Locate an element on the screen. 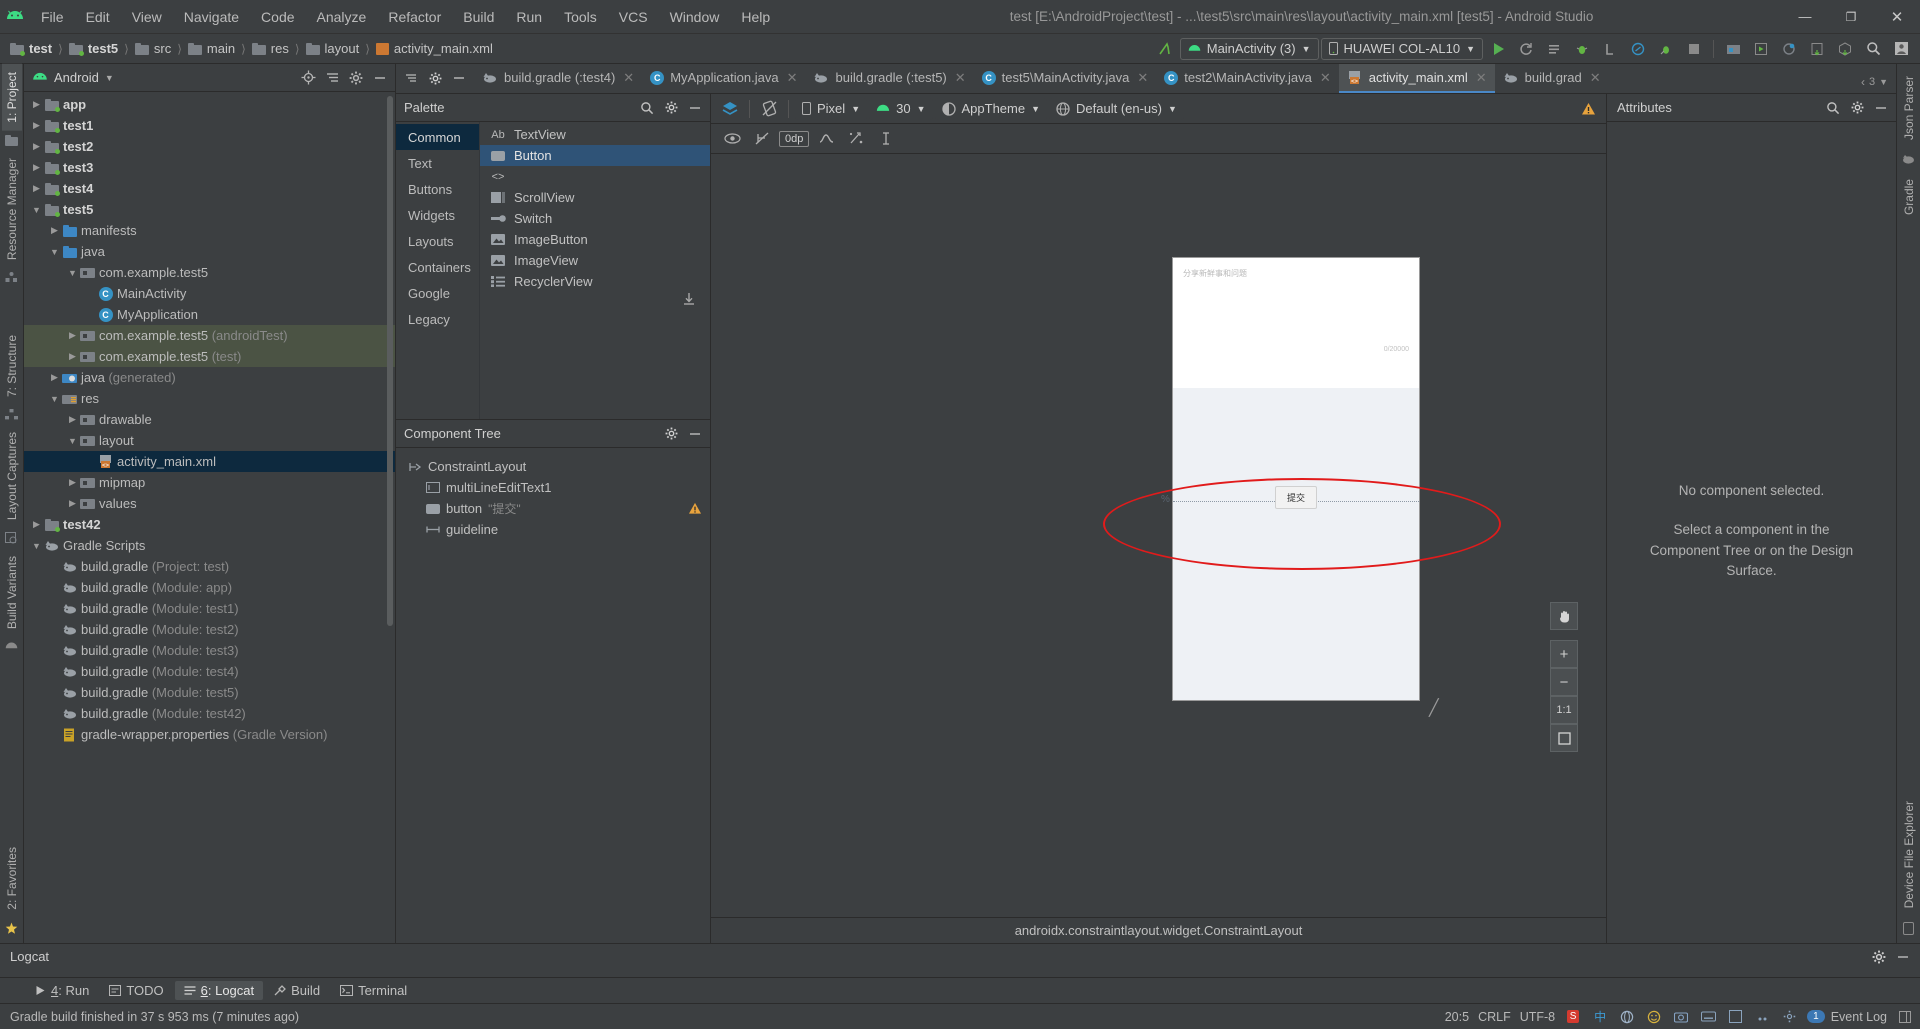 The height and width of the screenshot is (1029, 1920). project-tree-row: ▶ java (generated) is located at coordinates (209, 377).